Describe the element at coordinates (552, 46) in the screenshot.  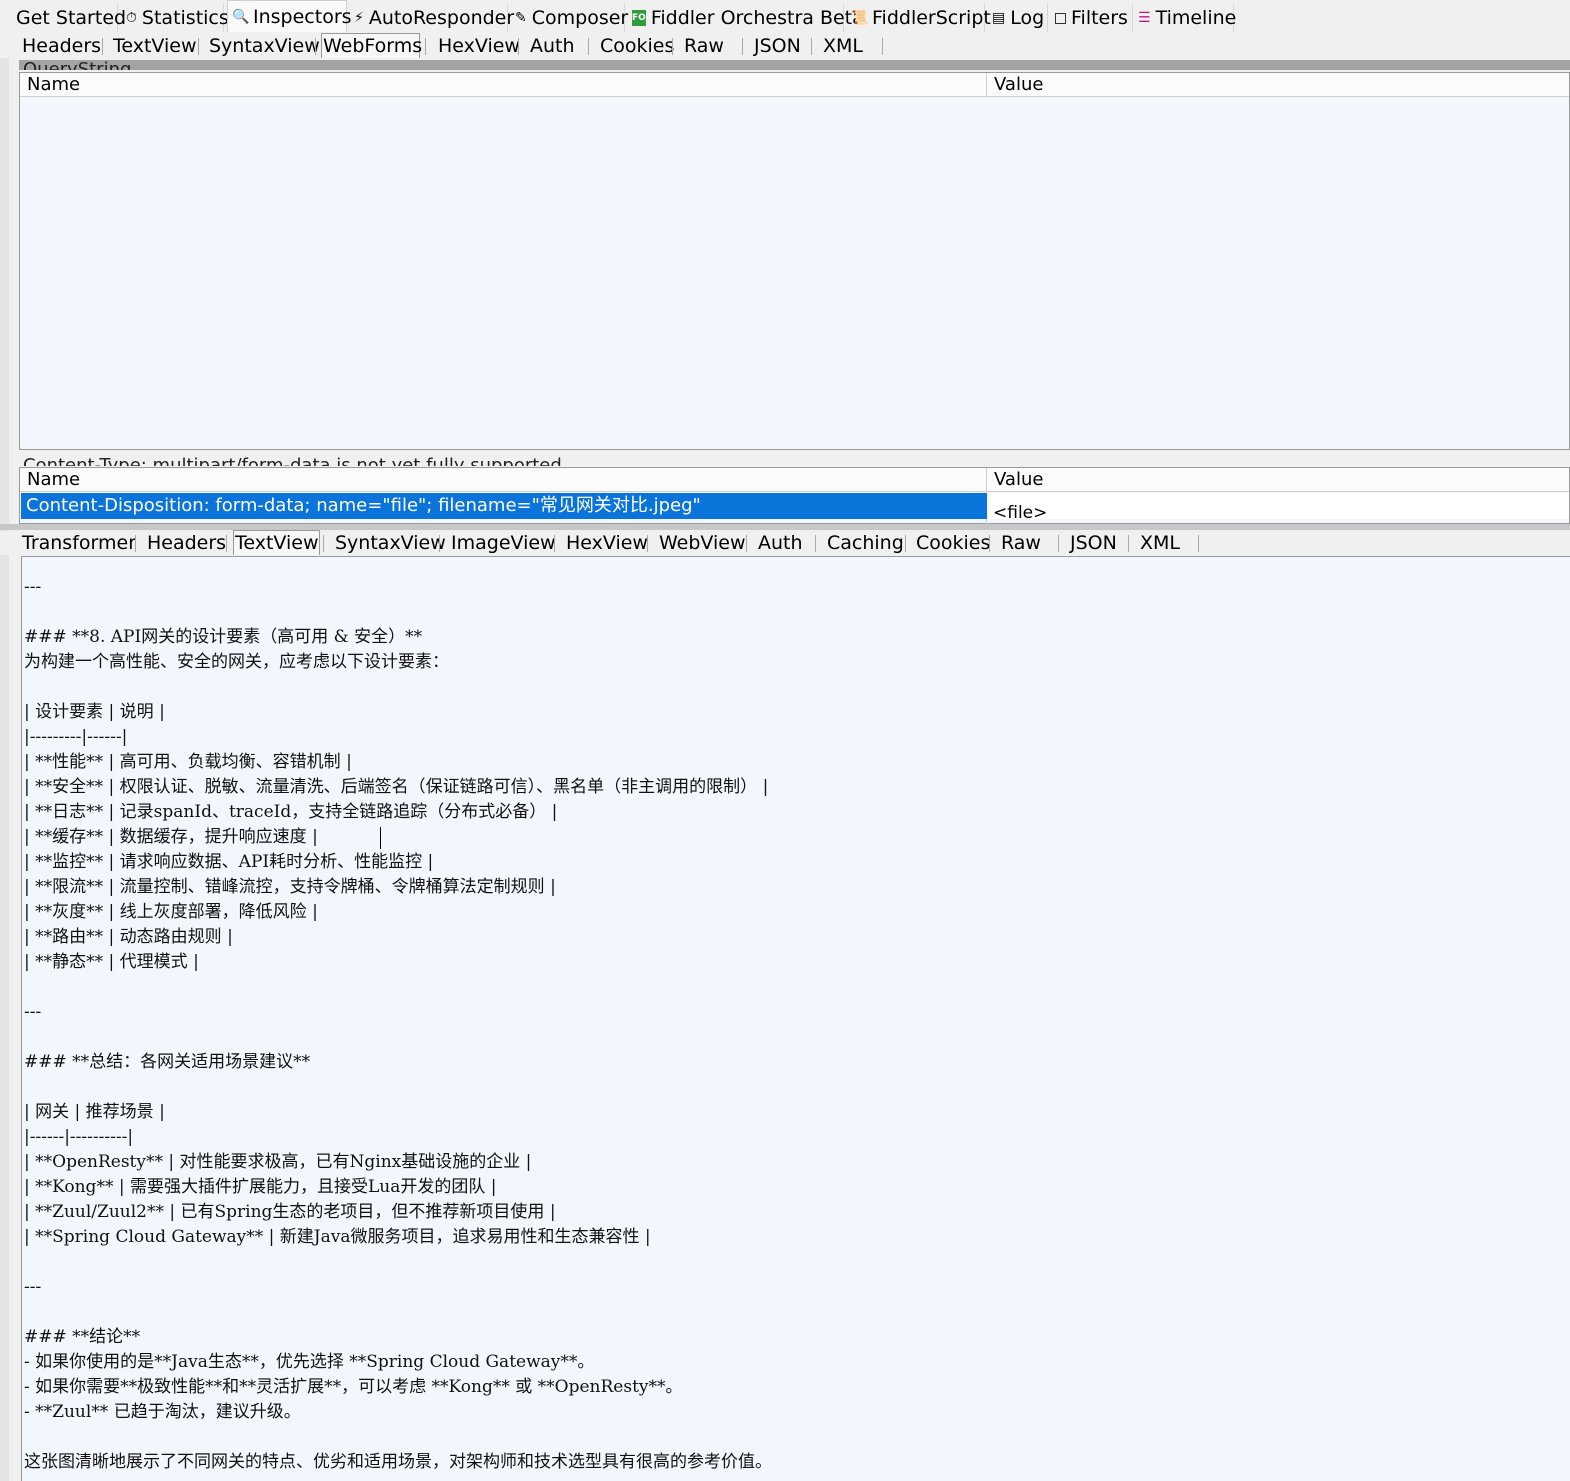
I see `req-tab-auth: Auth` at that location.